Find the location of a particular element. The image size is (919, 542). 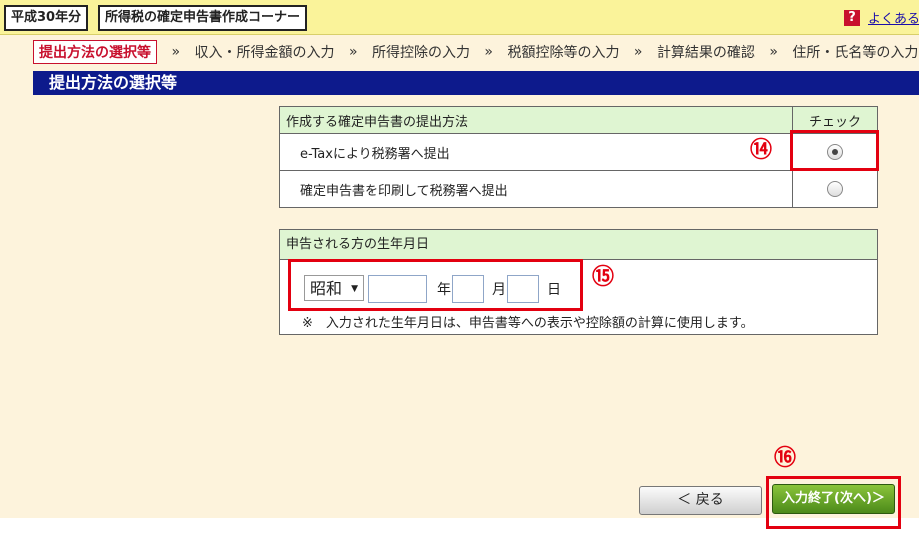

annotation-number-15: ⑮ is located at coordinates (603, 277).